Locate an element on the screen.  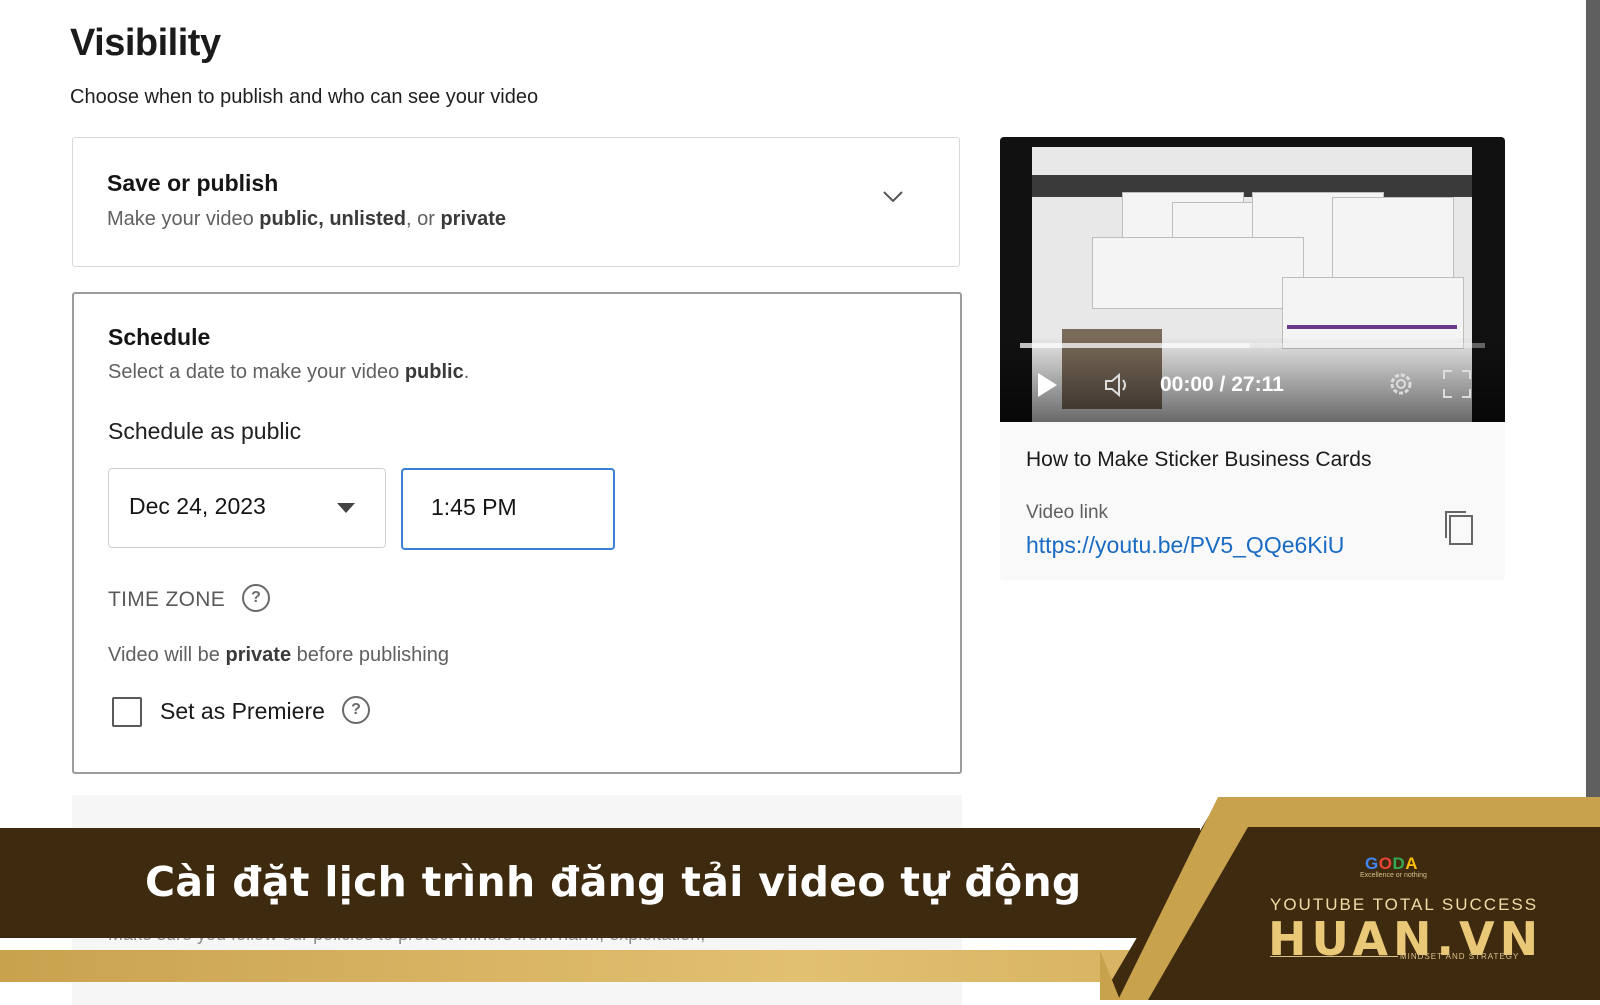
video-player: 00:00 / 27:11 is located at coordinates (1252, 279).